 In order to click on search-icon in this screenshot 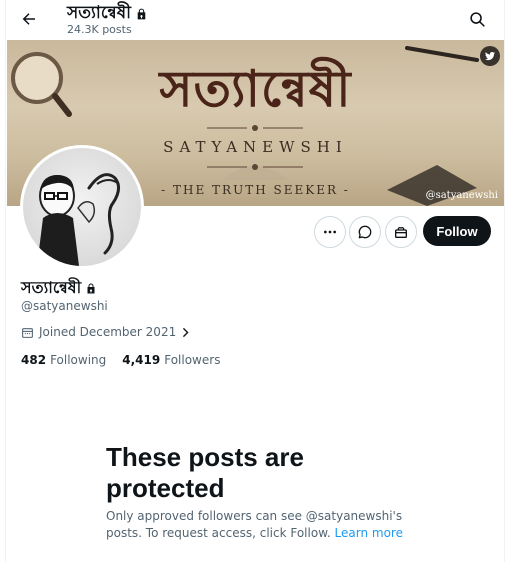, I will do `click(477, 19)`.